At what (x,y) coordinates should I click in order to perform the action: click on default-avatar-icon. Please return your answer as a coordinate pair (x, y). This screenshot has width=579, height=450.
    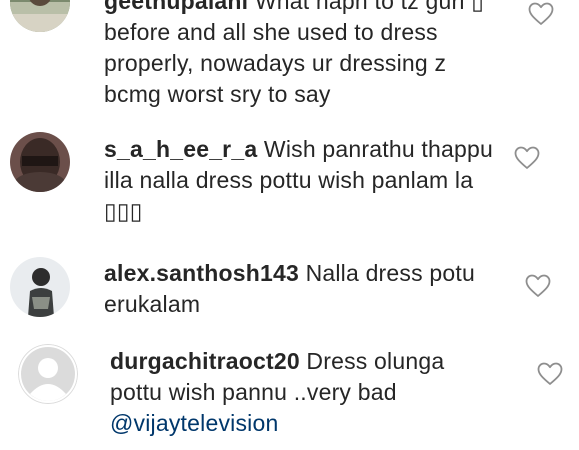
    Looking at the image, I should click on (48, 374).